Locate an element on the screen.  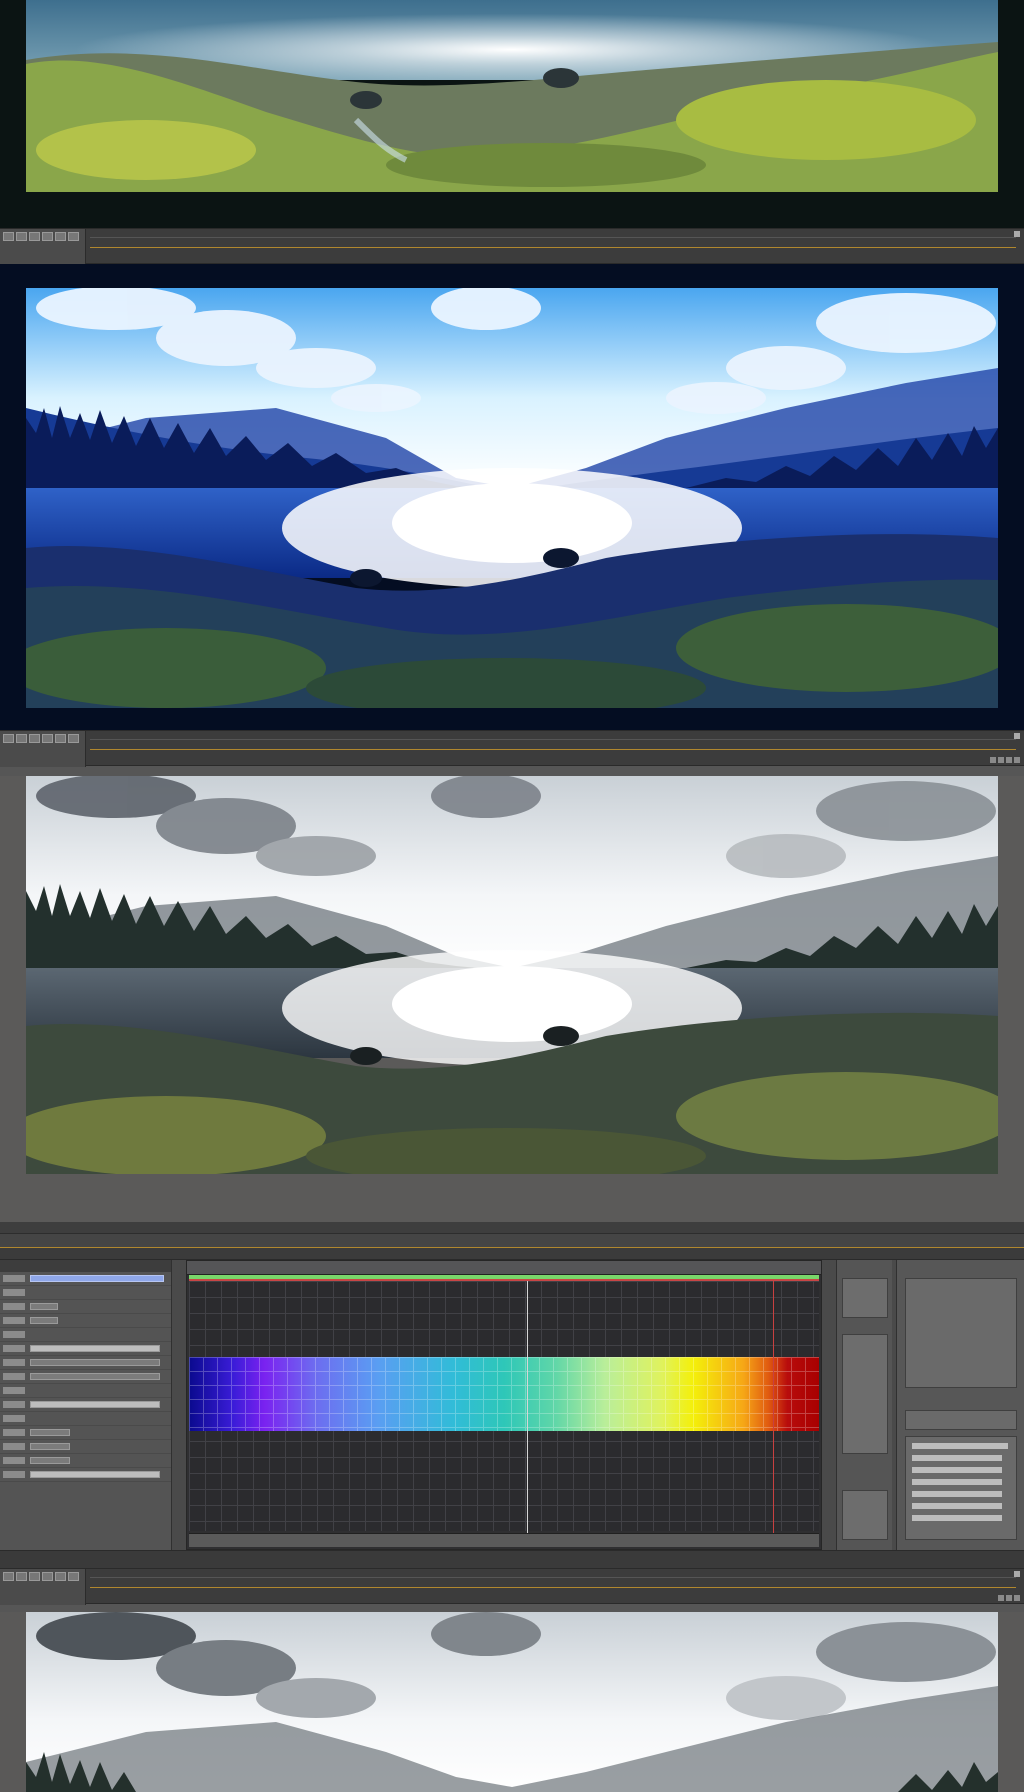
preview-box is located at coordinates (865, 1394).